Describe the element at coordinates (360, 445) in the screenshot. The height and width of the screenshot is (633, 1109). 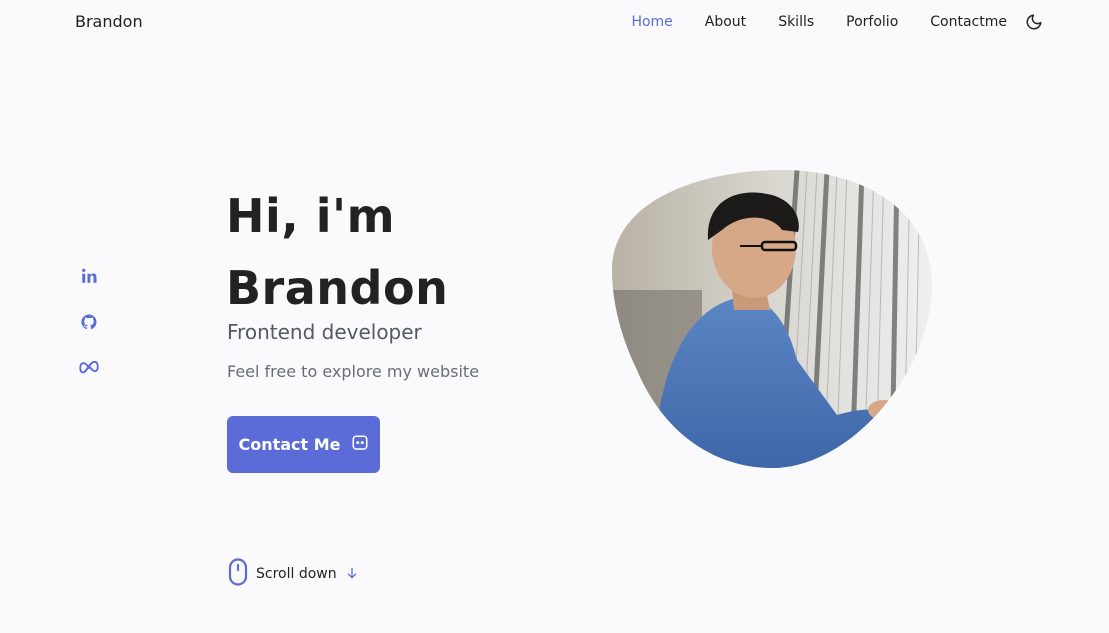
I see `message-icon` at that location.